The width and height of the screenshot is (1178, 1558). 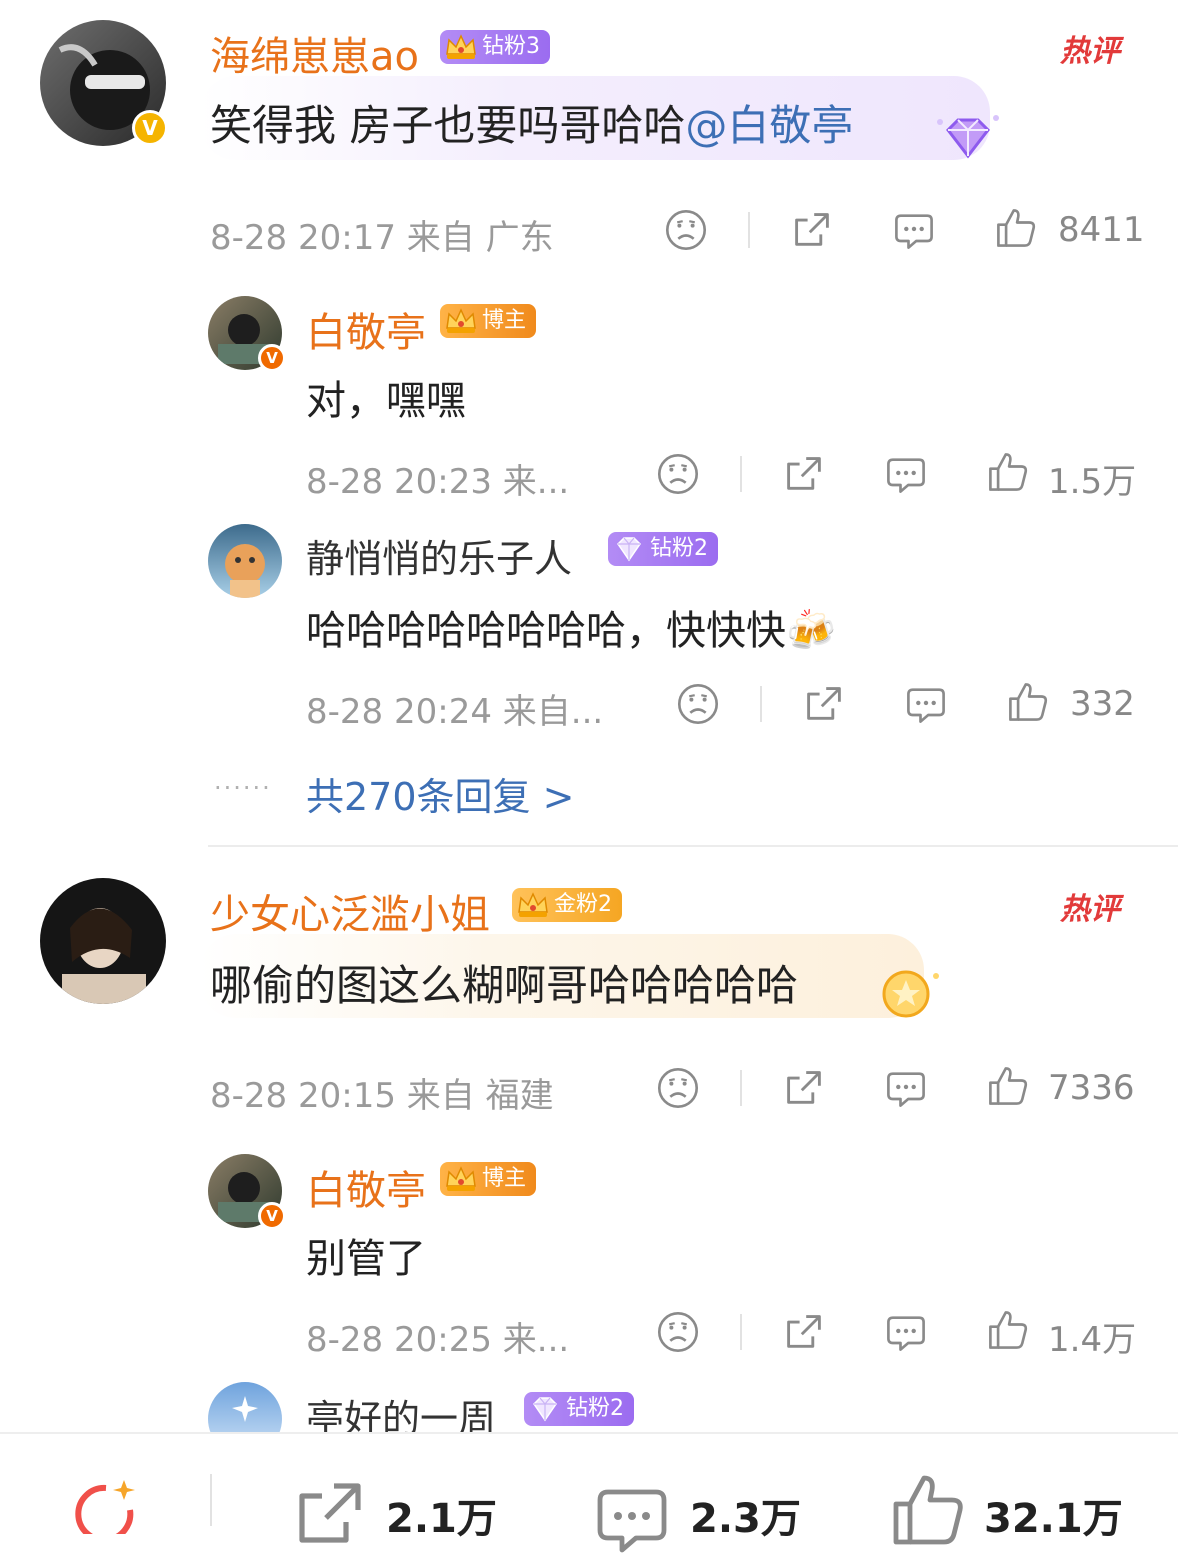 What do you see at coordinates (448, 125) in the screenshot?
I see `comment-body: 笑得我 房子也要吗哥哈哈` at bounding box center [448, 125].